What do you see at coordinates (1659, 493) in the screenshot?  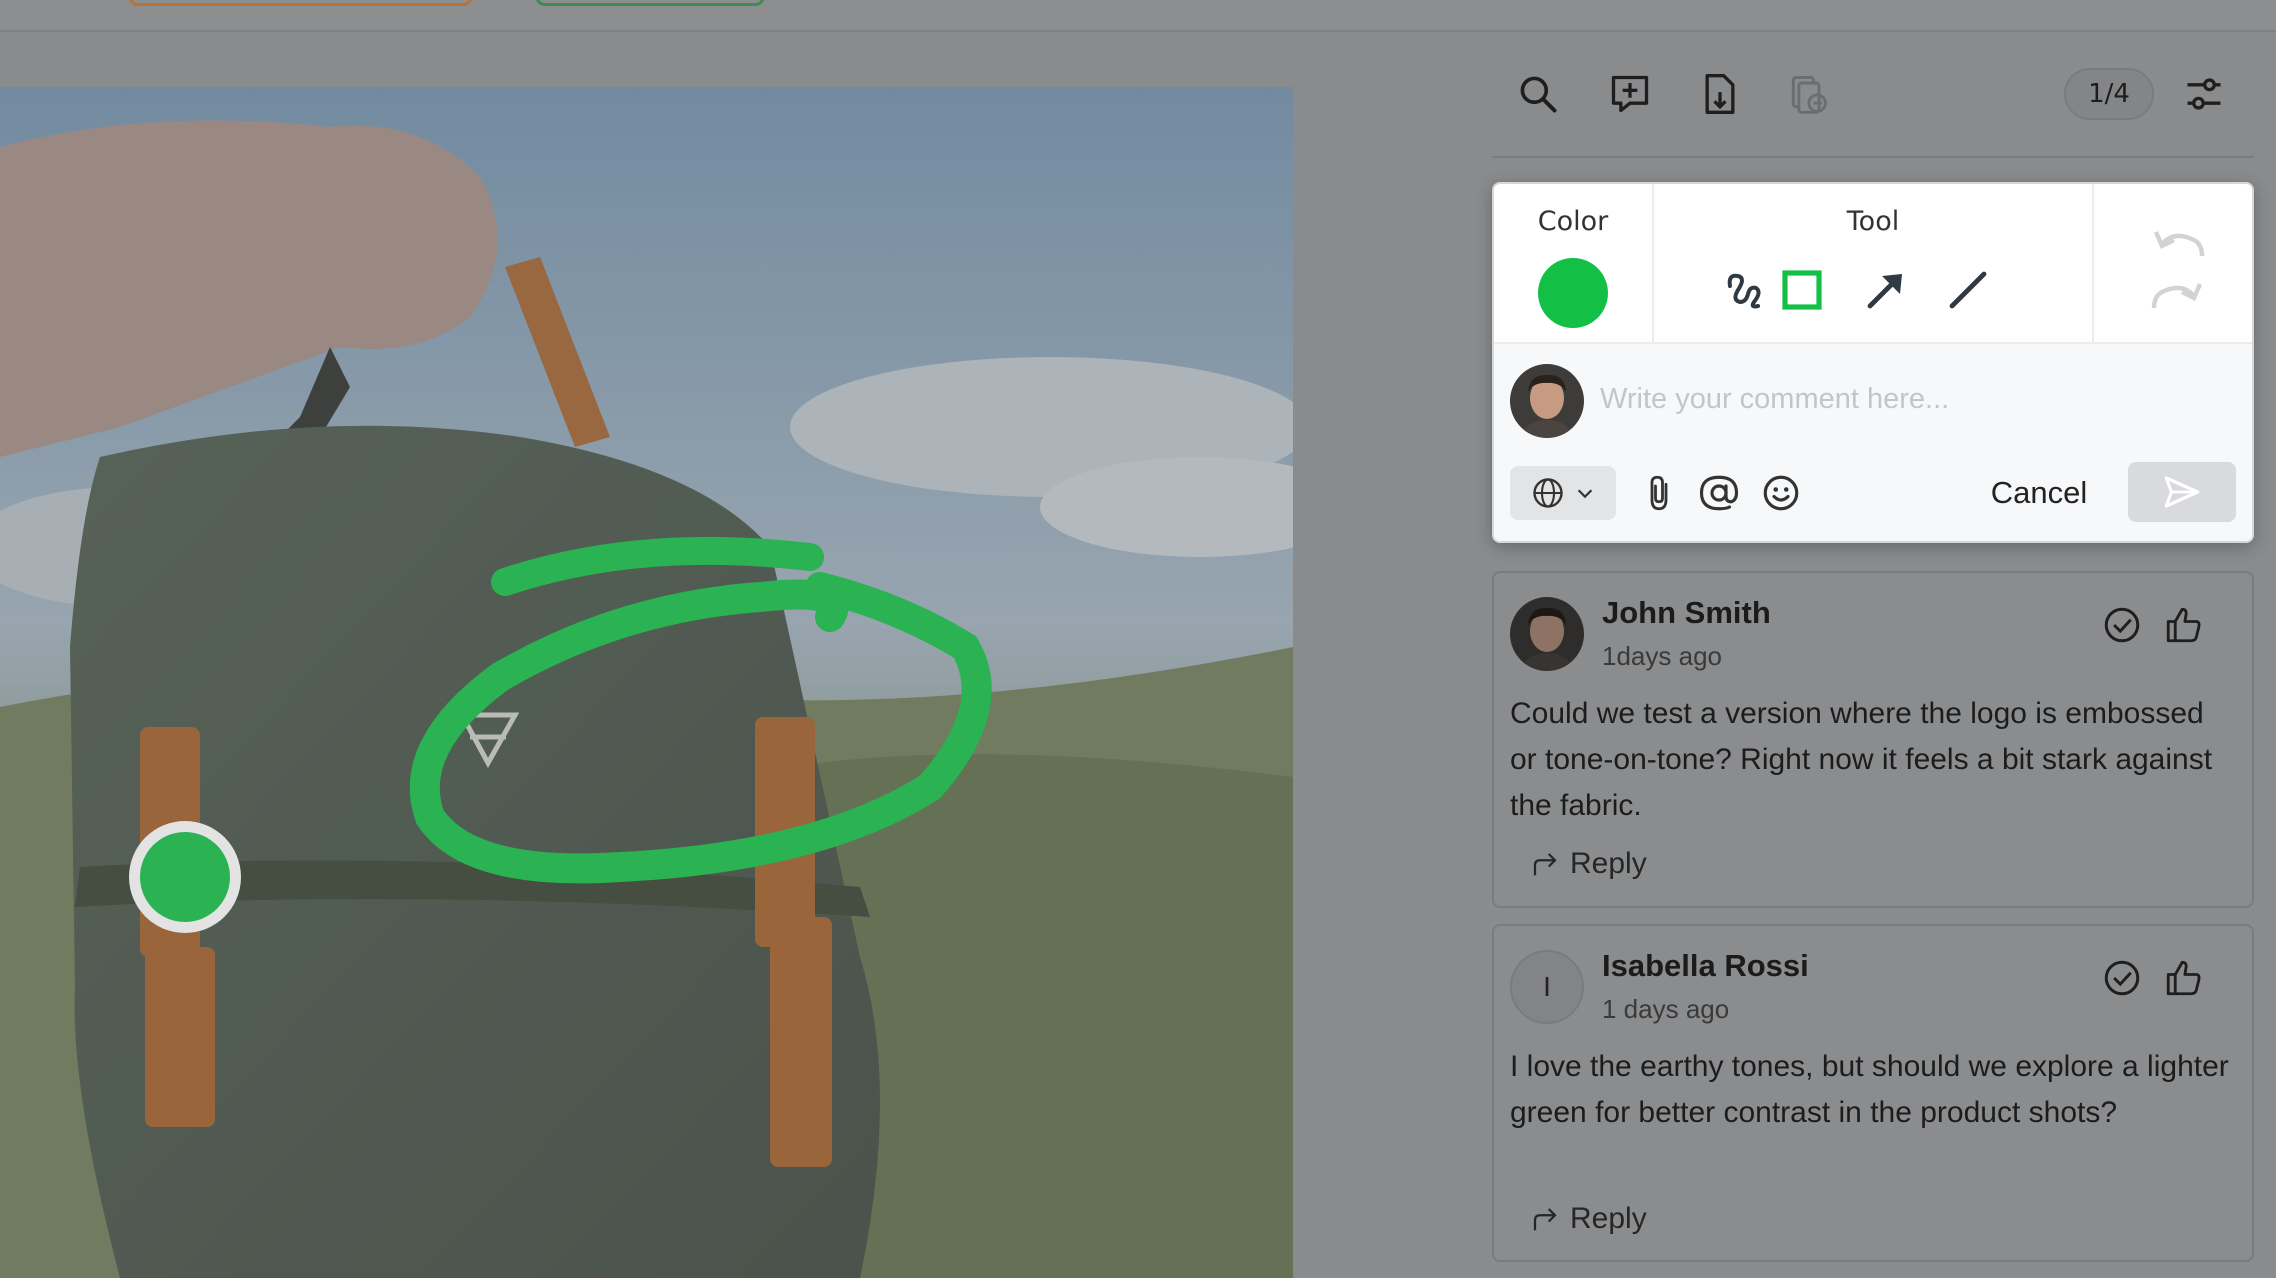 I see `attachment-icon` at bounding box center [1659, 493].